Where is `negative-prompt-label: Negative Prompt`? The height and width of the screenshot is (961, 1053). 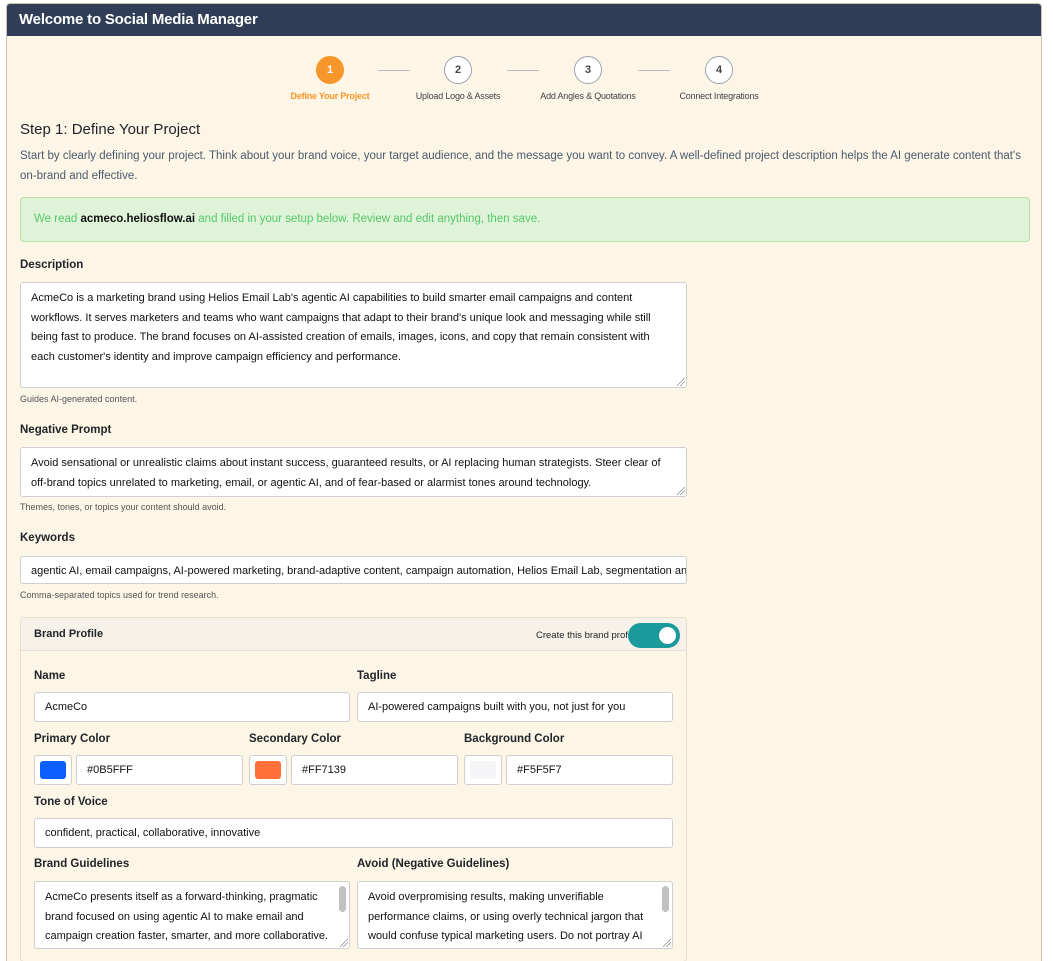 negative-prompt-label: Negative Prompt is located at coordinates (66, 430).